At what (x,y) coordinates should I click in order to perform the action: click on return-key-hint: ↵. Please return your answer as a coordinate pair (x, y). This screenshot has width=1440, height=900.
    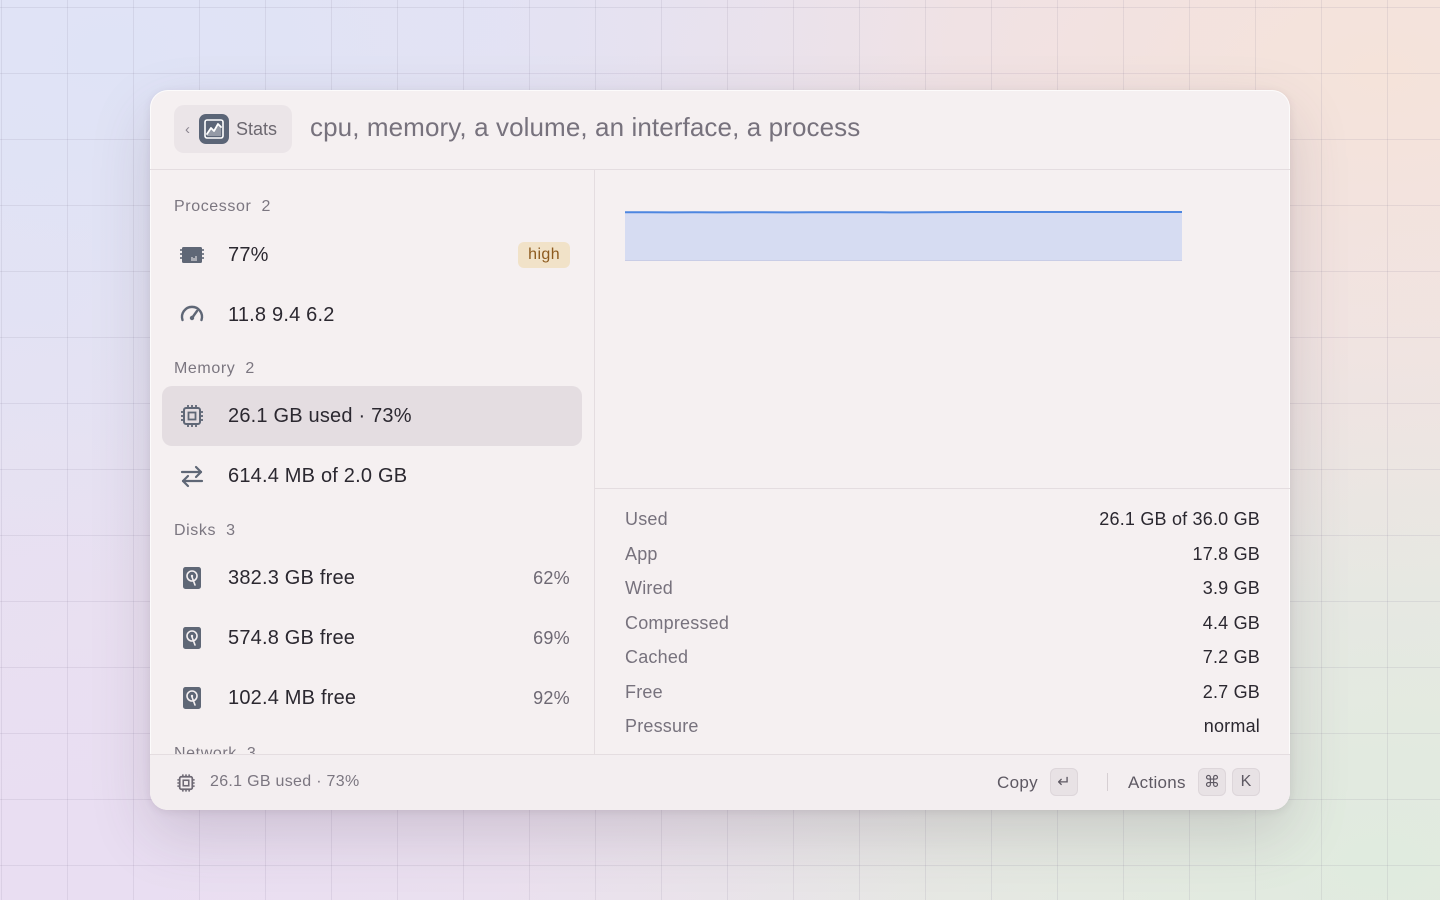
    Looking at the image, I should click on (1064, 782).